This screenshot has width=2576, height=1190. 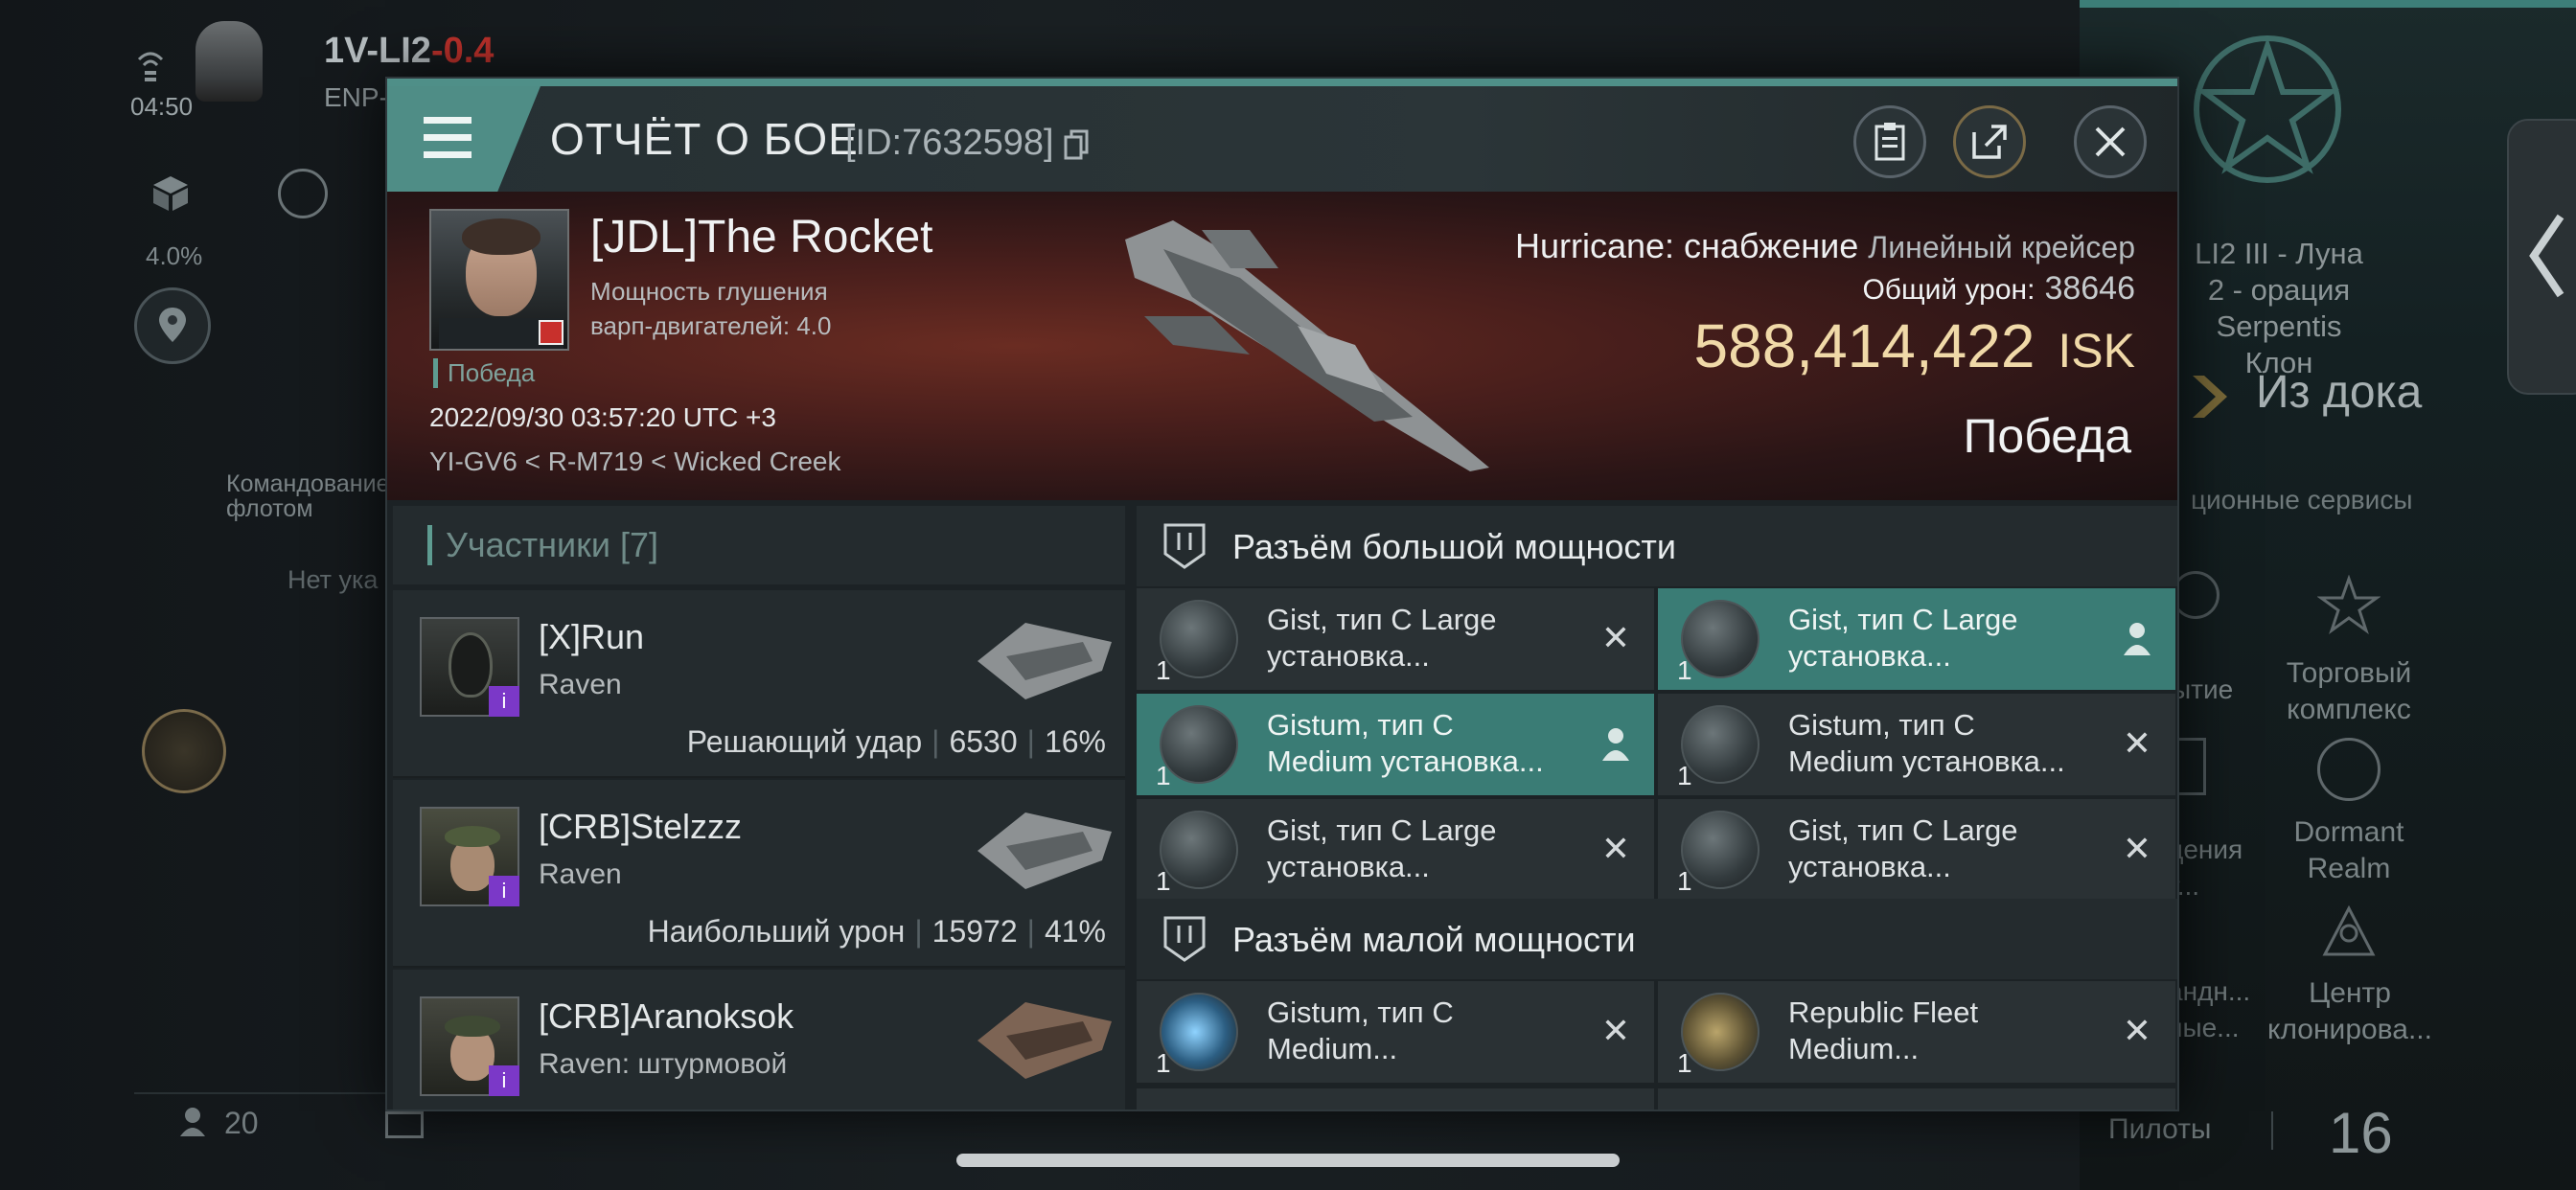 I want to click on cargo-icon, so click(x=171, y=194).